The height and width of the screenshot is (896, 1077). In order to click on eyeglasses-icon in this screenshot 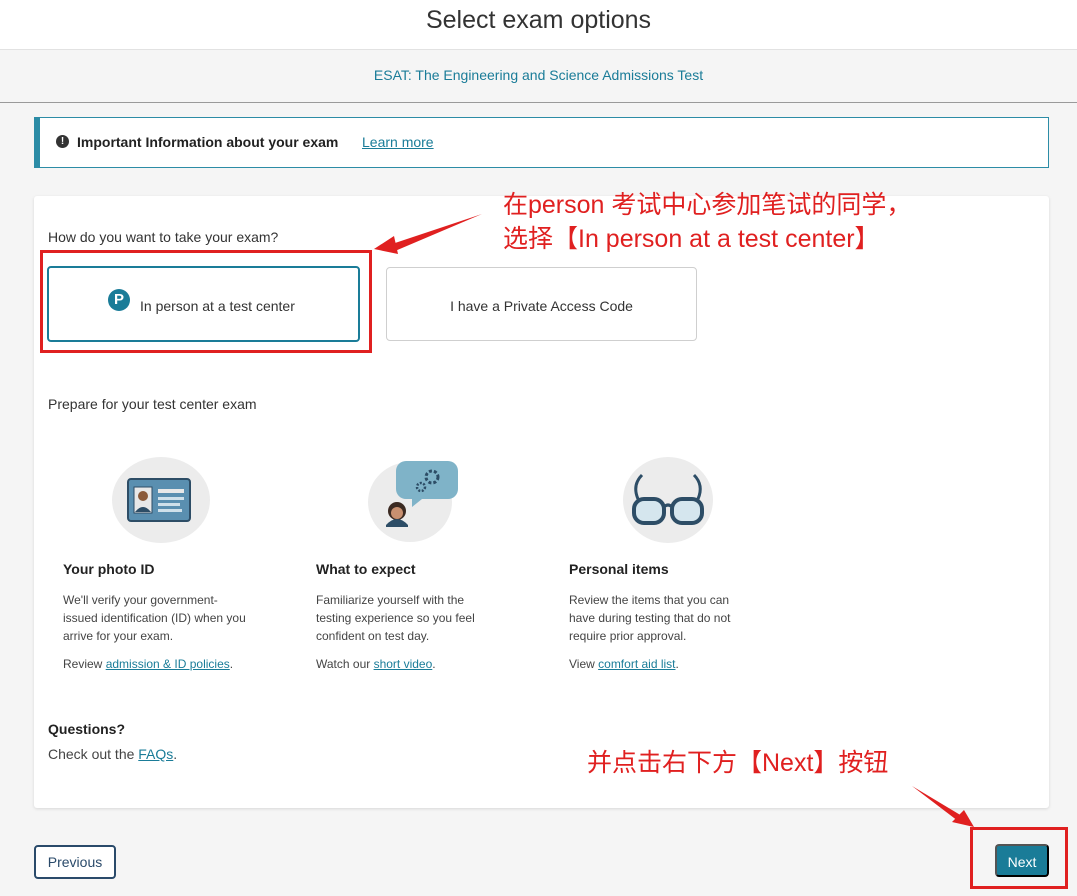, I will do `click(668, 502)`.